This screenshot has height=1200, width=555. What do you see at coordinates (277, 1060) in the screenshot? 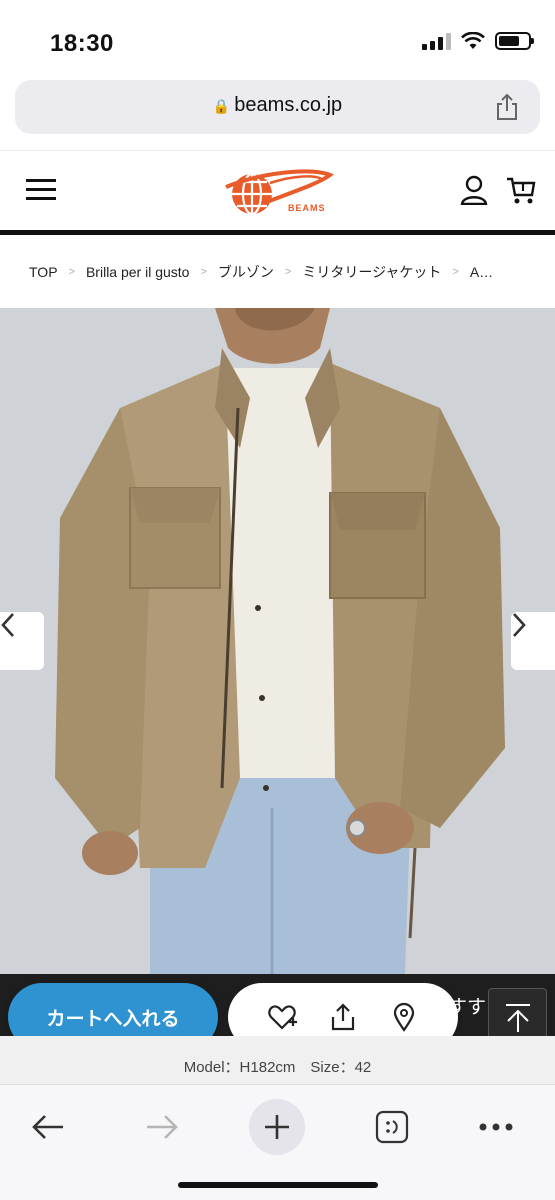
I see `model-info: Model：H182cm Size：42` at bounding box center [277, 1060].